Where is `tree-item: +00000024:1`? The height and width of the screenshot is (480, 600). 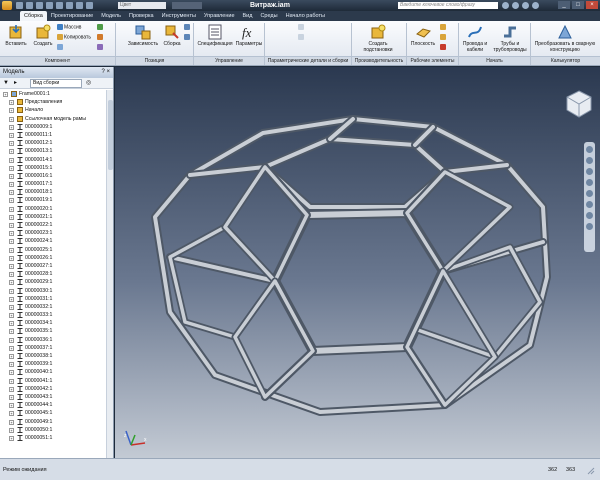 tree-item: +00000024:1 is located at coordinates (53, 241).